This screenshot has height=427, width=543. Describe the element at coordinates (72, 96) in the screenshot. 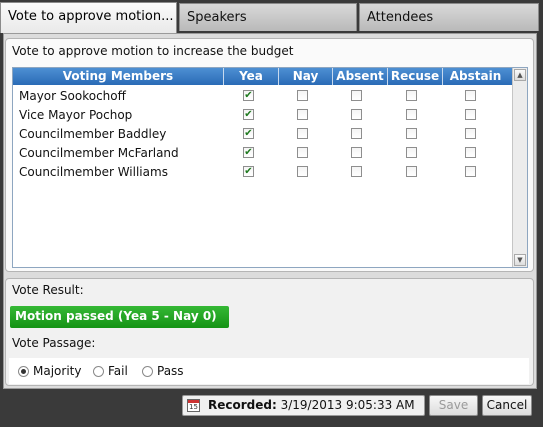

I see `member-name: Mayor Sookochoff` at that location.